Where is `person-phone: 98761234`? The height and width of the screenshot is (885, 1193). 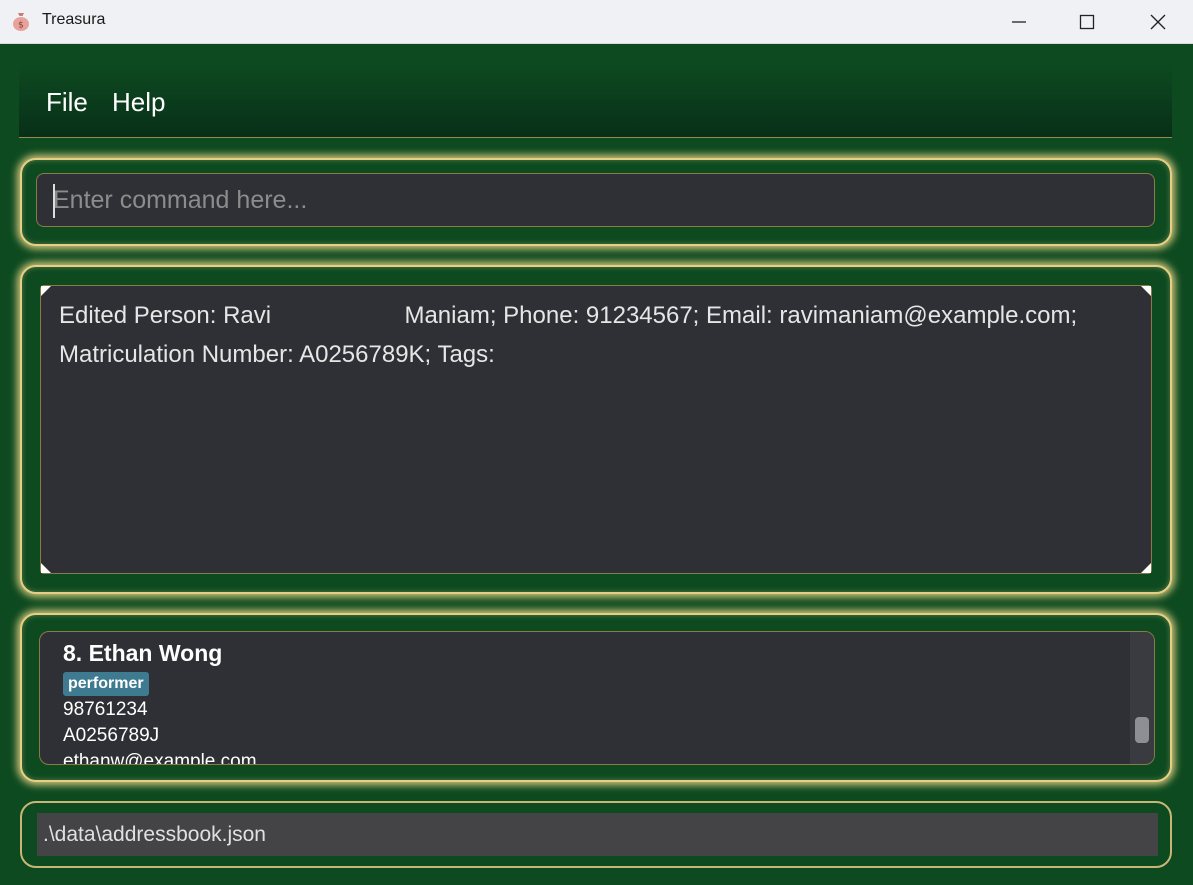
person-phone: 98761234 is located at coordinates (105, 709).